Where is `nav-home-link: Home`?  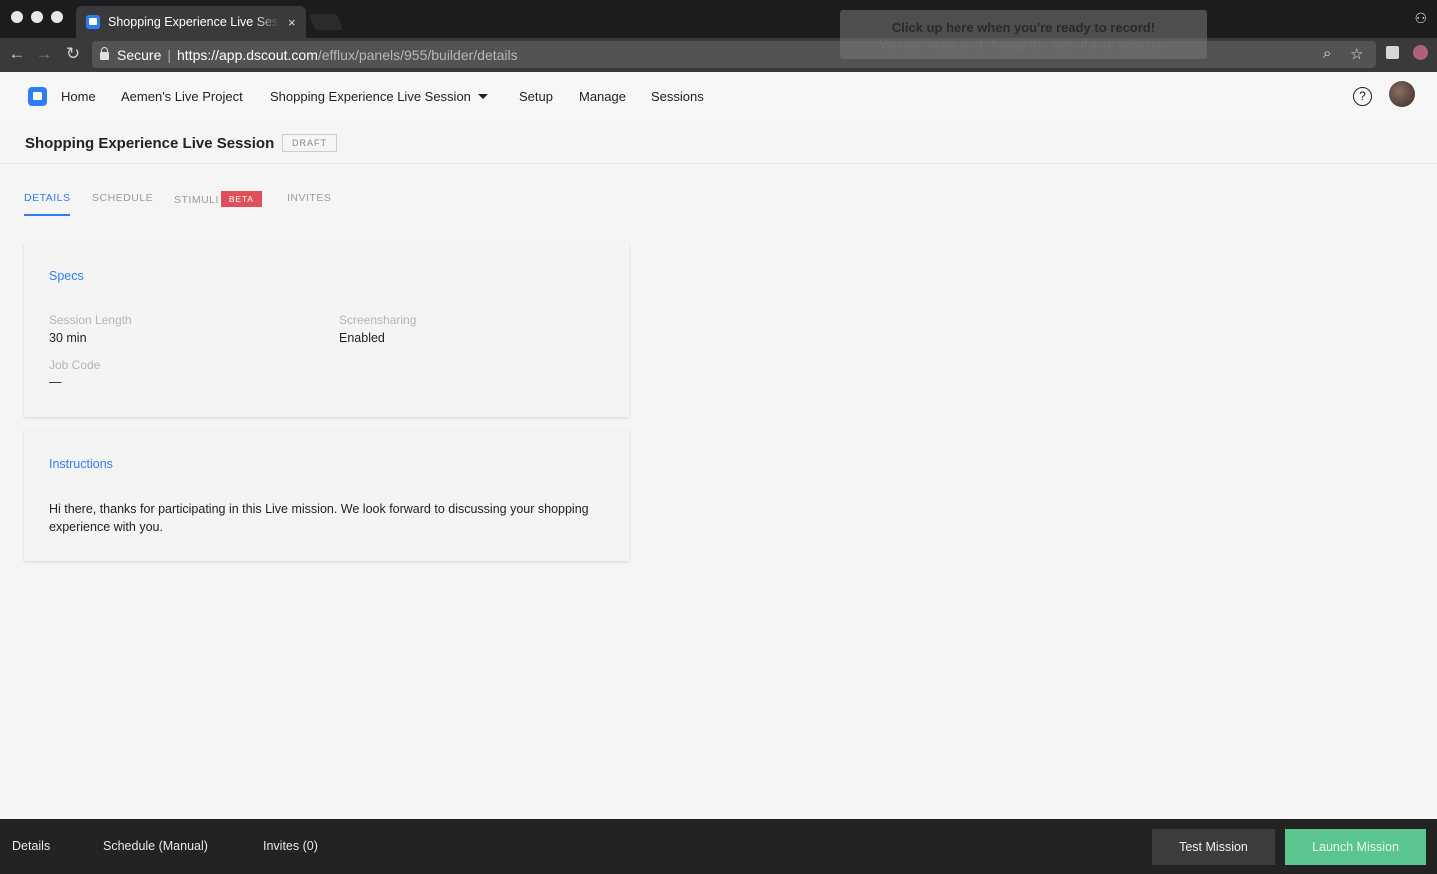 nav-home-link: Home is located at coordinates (78, 96).